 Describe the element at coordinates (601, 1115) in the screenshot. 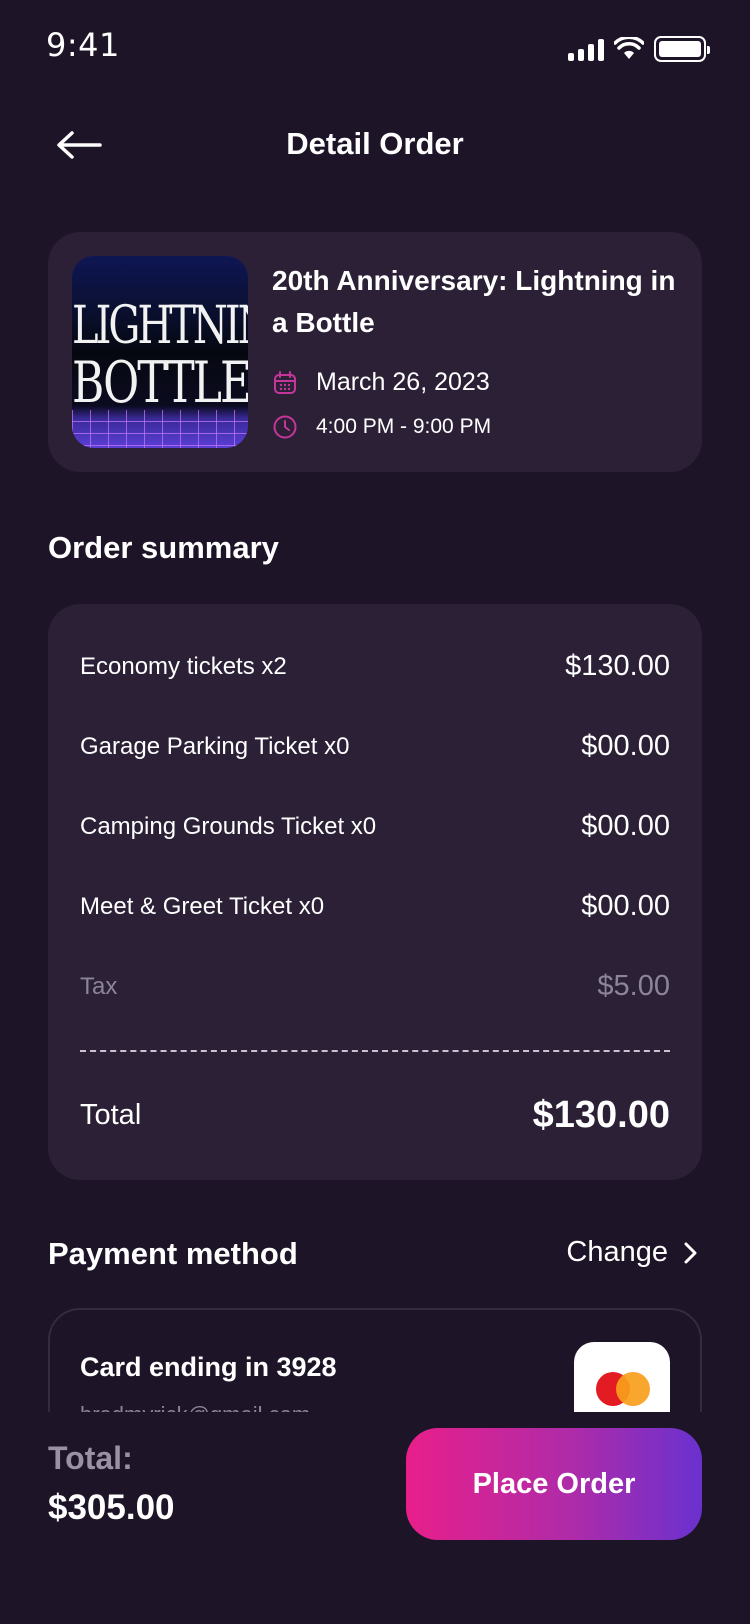

I see `total-amount: $130.00` at that location.